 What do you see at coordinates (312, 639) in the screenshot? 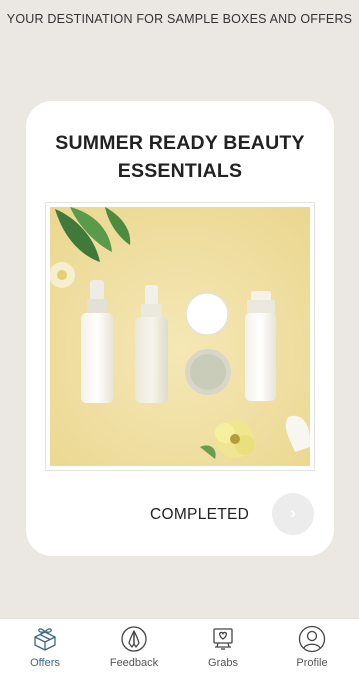
I see `user-circle-icon` at bounding box center [312, 639].